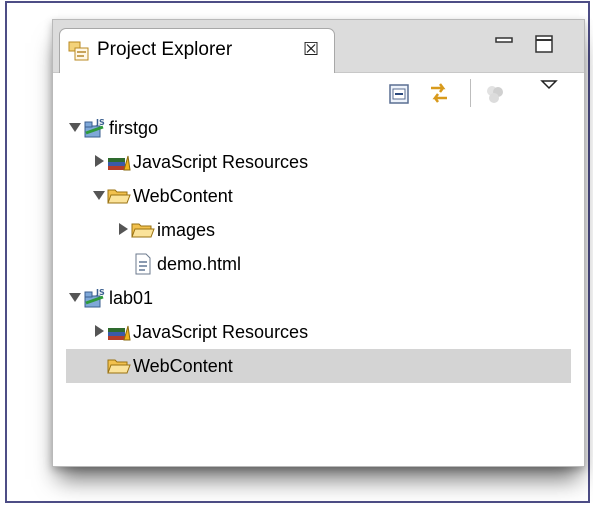  I want to click on tree-item: JS firstgo, so click(318, 128).